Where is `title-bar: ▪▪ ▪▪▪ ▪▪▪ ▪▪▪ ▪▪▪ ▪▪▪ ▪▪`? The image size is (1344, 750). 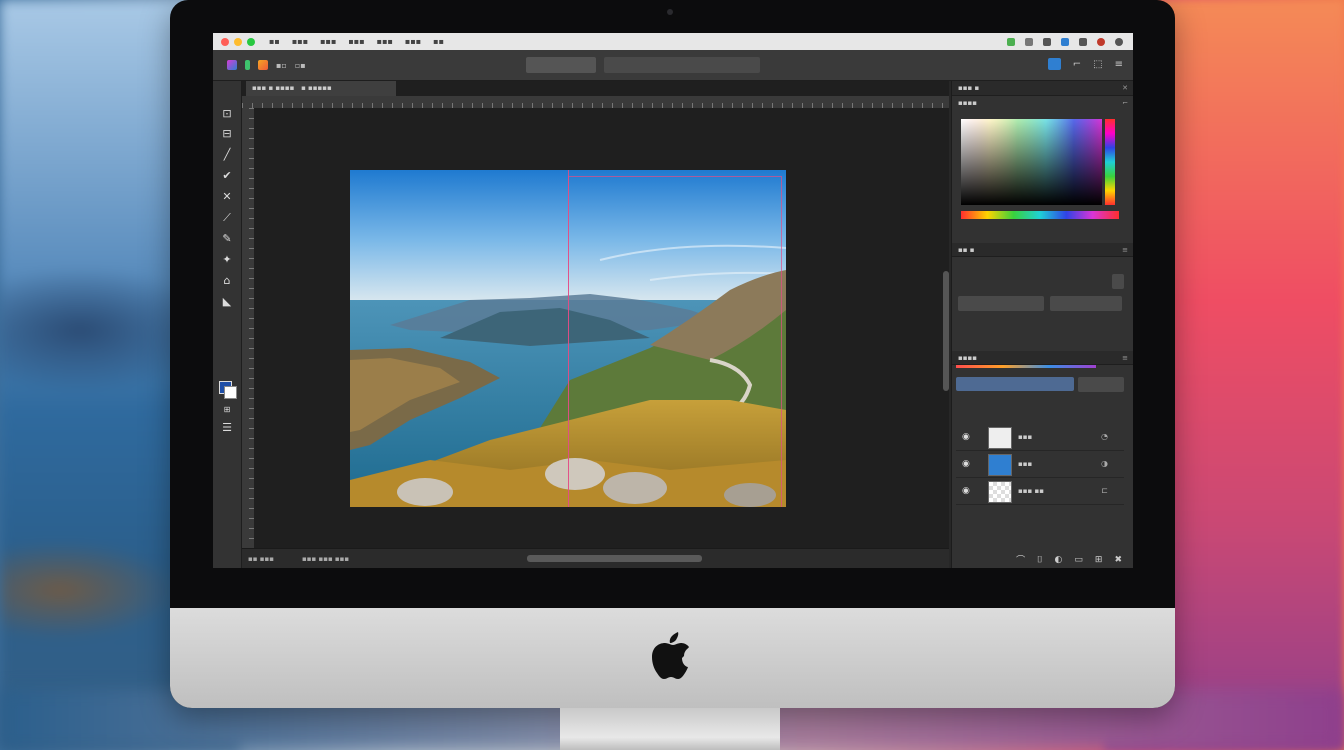 title-bar: ▪▪ ▪▪▪ ▪▪▪ ▪▪▪ ▪▪▪ ▪▪▪ ▪▪ is located at coordinates (673, 41).